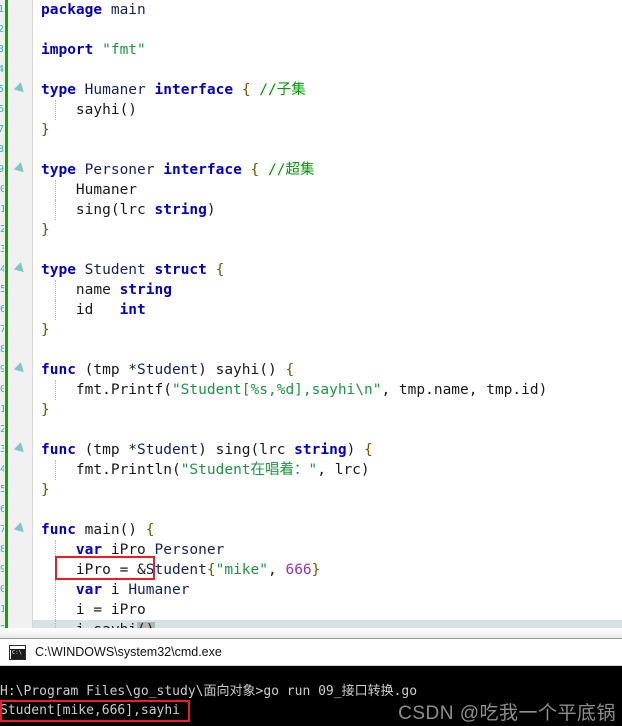  Describe the element at coordinates (327, 310) in the screenshot. I see `code-line: id int` at that location.